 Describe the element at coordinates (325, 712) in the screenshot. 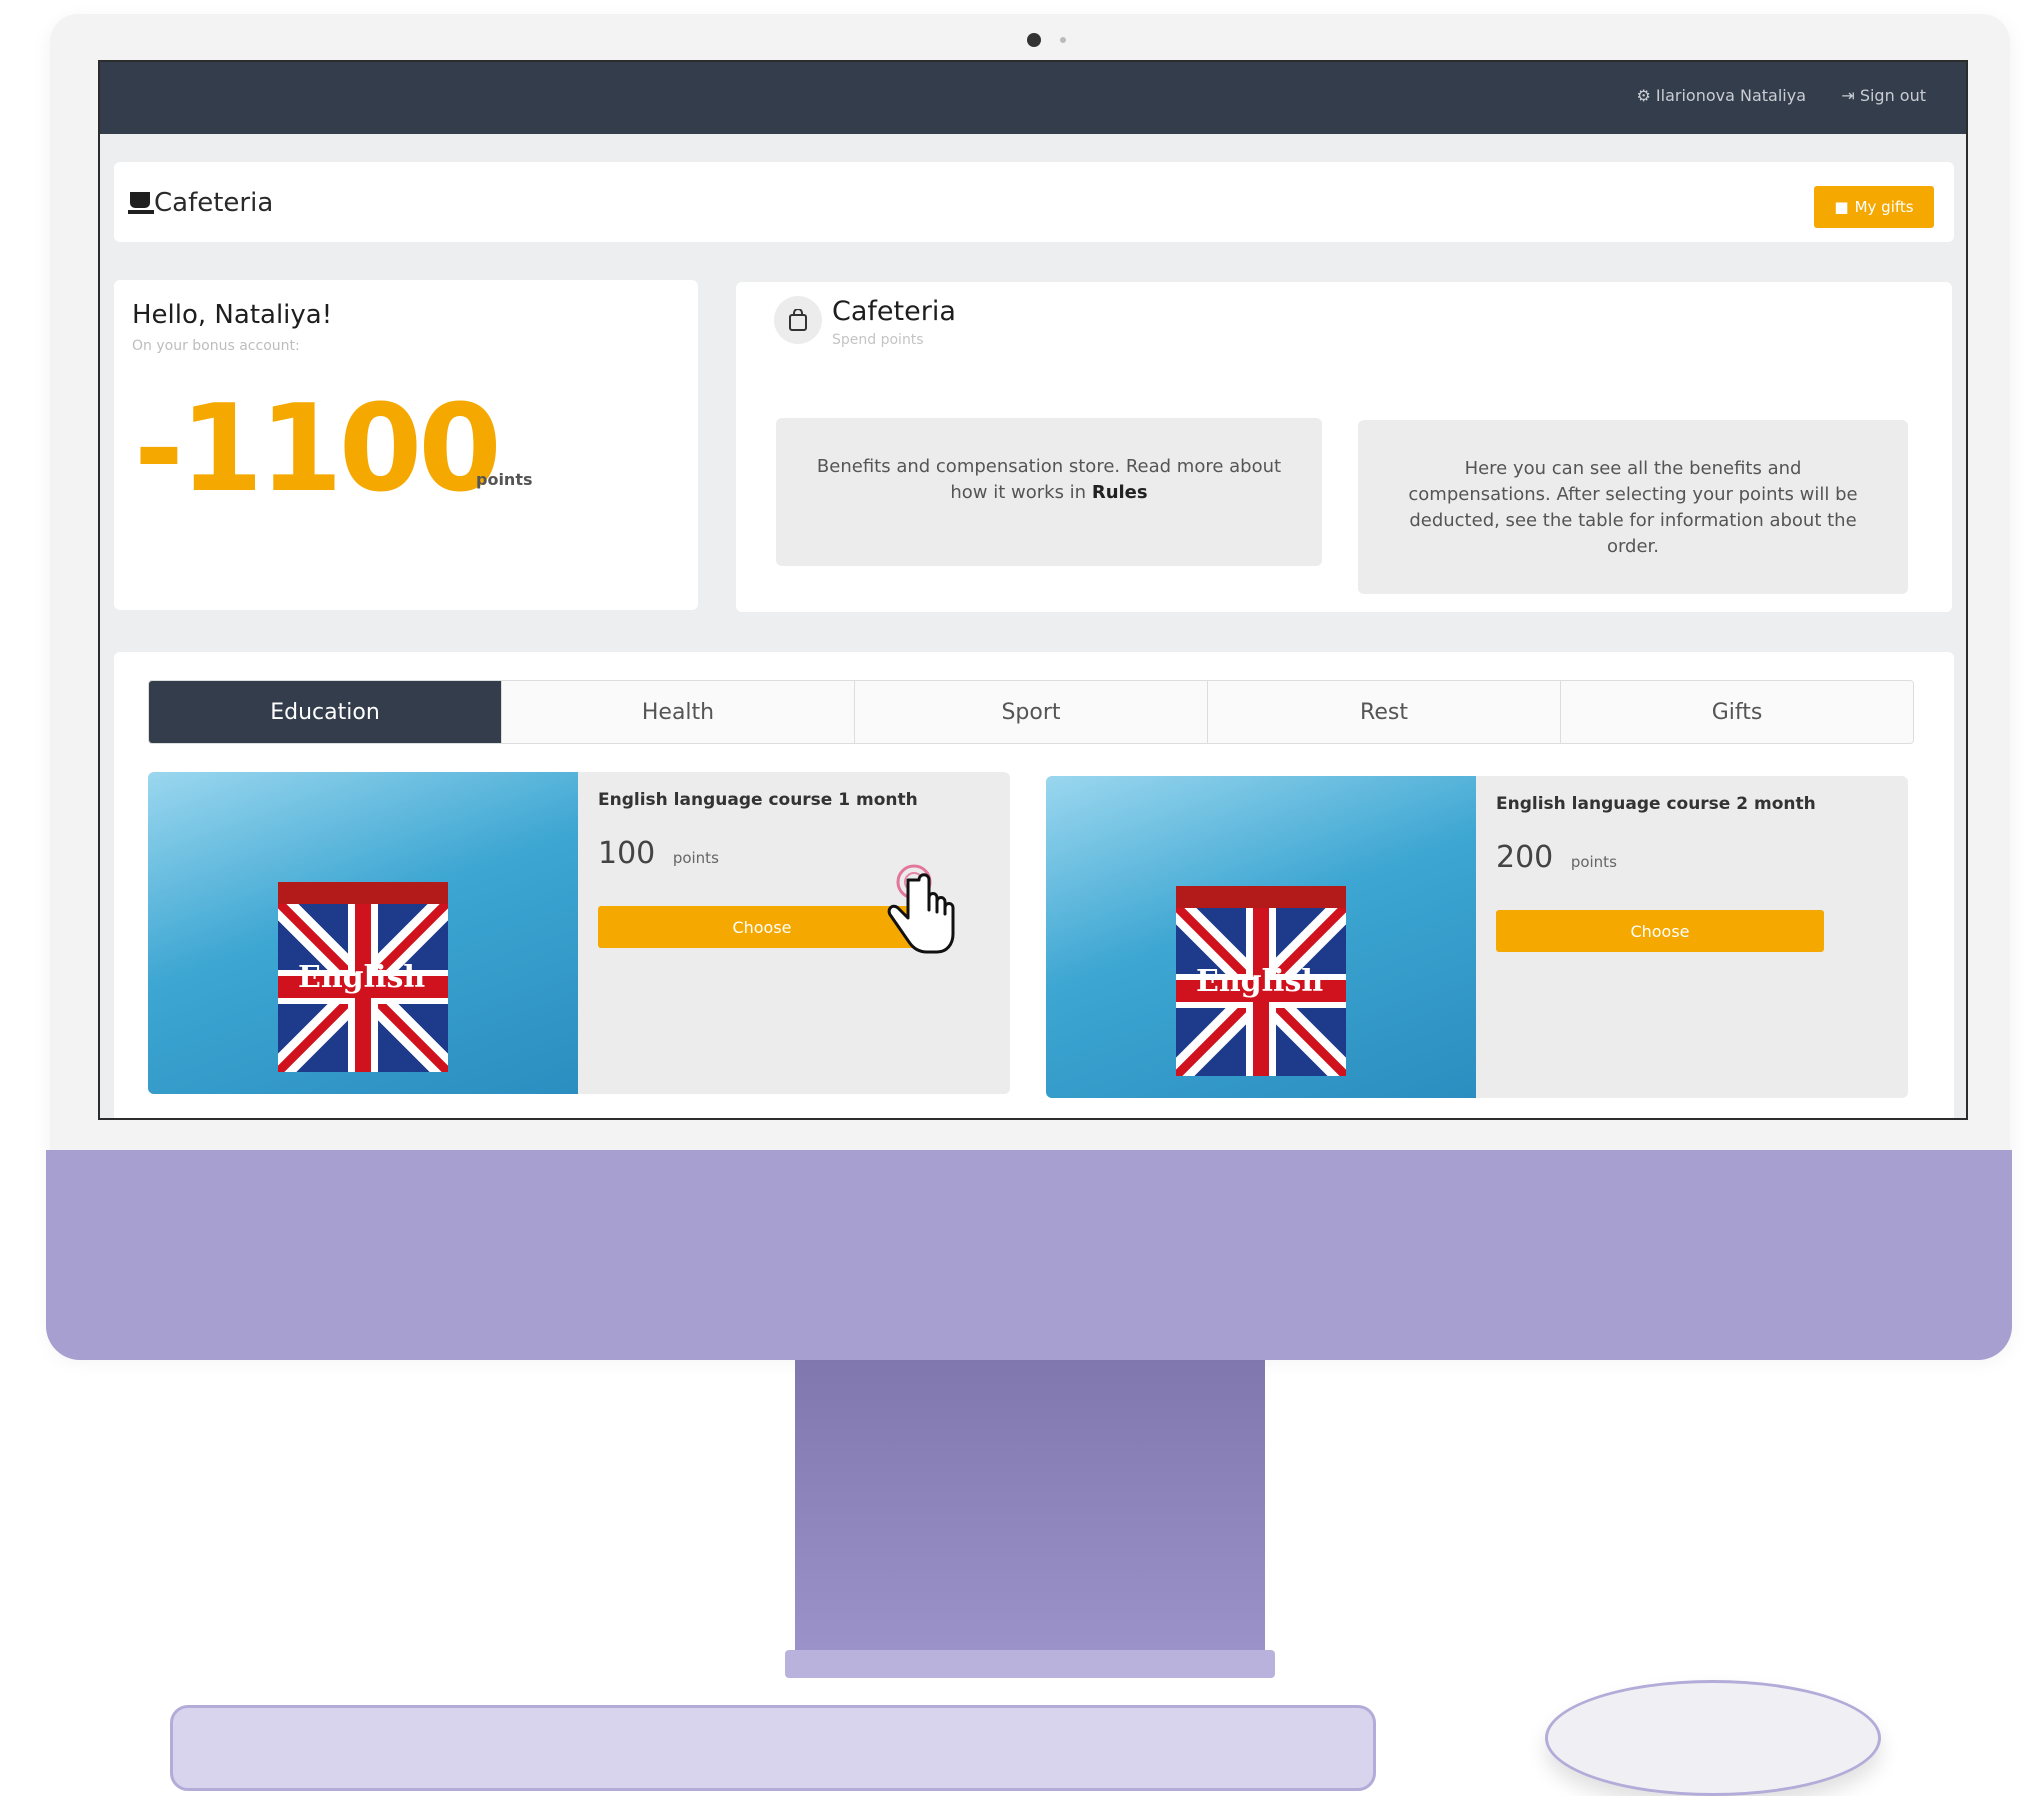

I see `tab-education: Education` at that location.